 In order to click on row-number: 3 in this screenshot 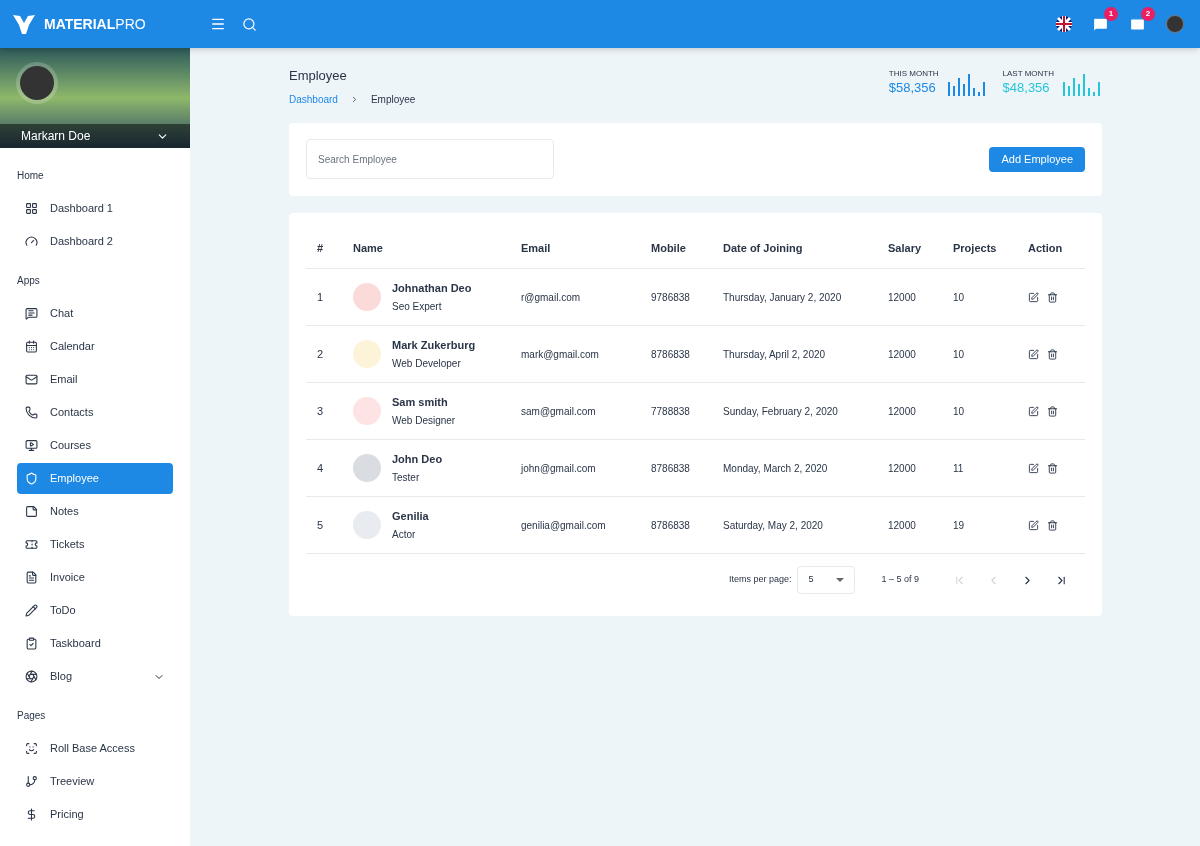, I will do `click(320, 410)`.